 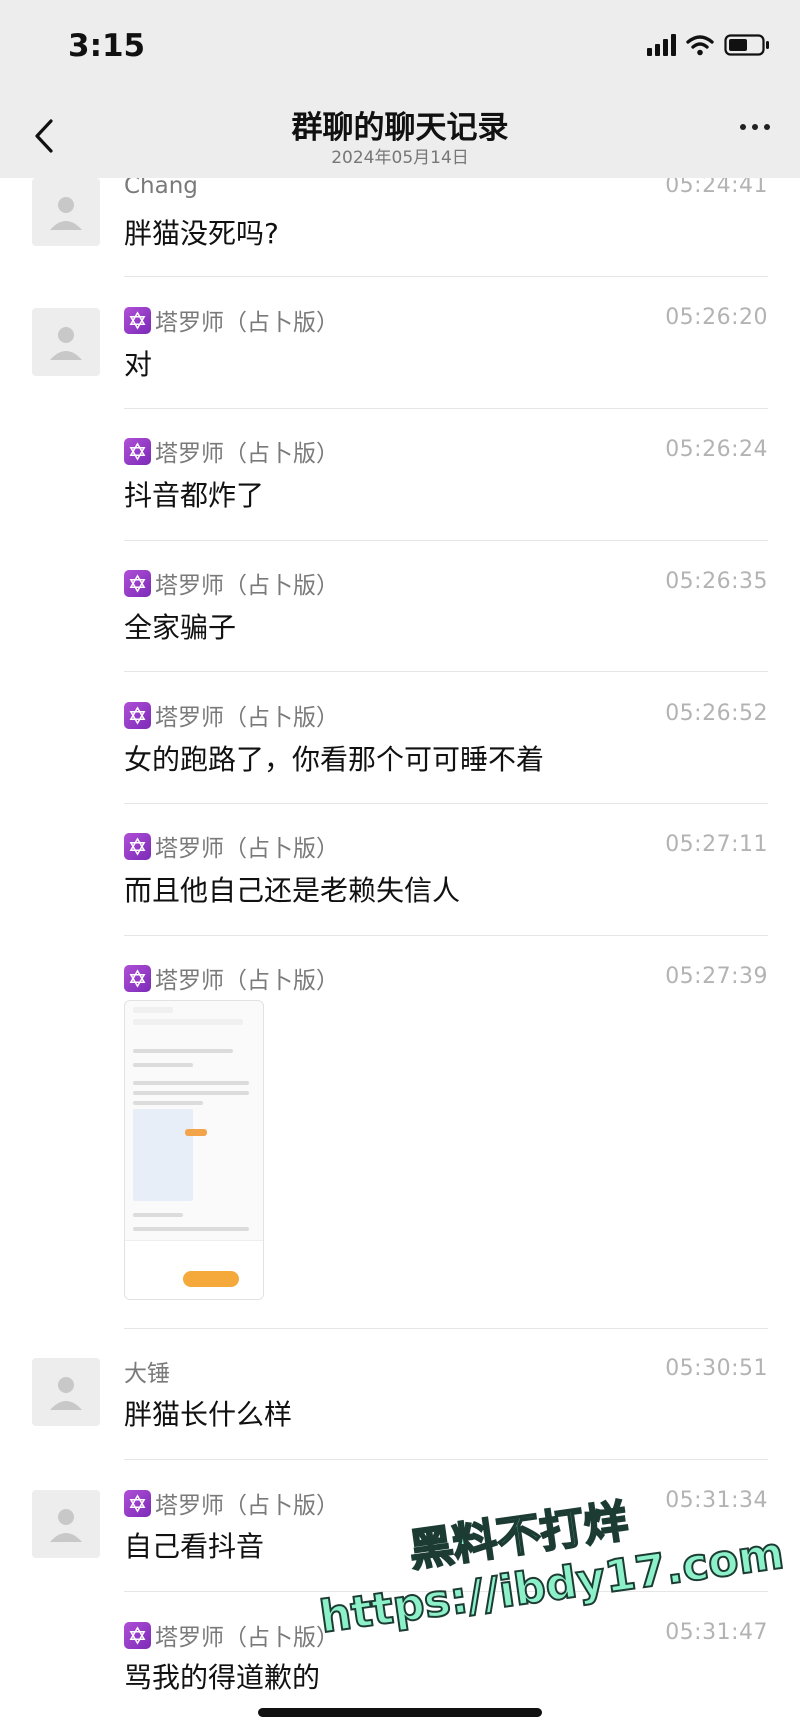 I want to click on status-icons, so click(x=708, y=45).